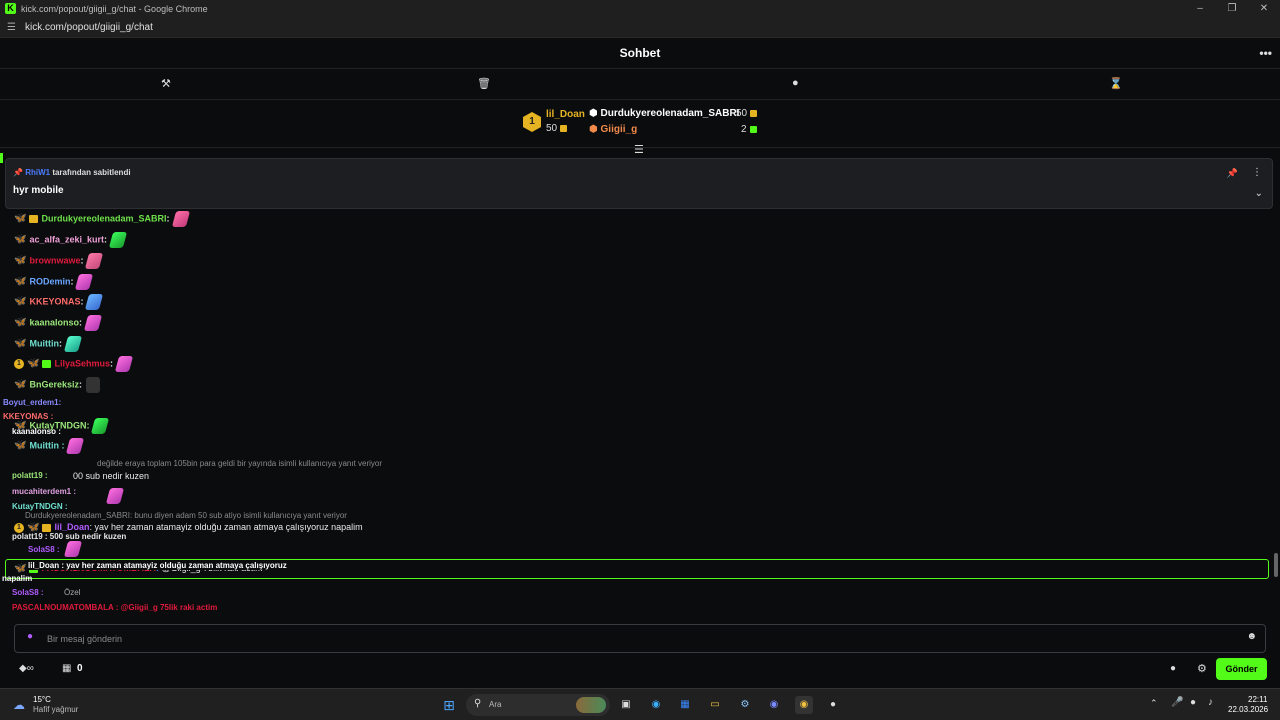  Describe the element at coordinates (715, 705) in the screenshot. I see `file-explorer-icon: ▭` at that location.